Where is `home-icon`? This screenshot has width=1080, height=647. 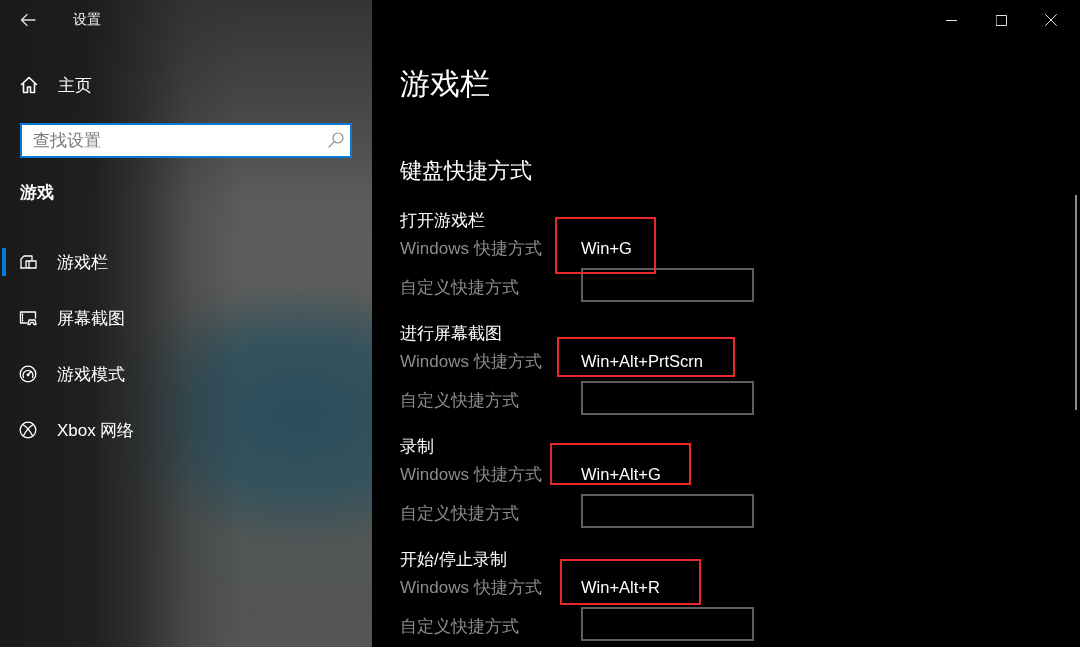
home-icon is located at coordinates (29, 85).